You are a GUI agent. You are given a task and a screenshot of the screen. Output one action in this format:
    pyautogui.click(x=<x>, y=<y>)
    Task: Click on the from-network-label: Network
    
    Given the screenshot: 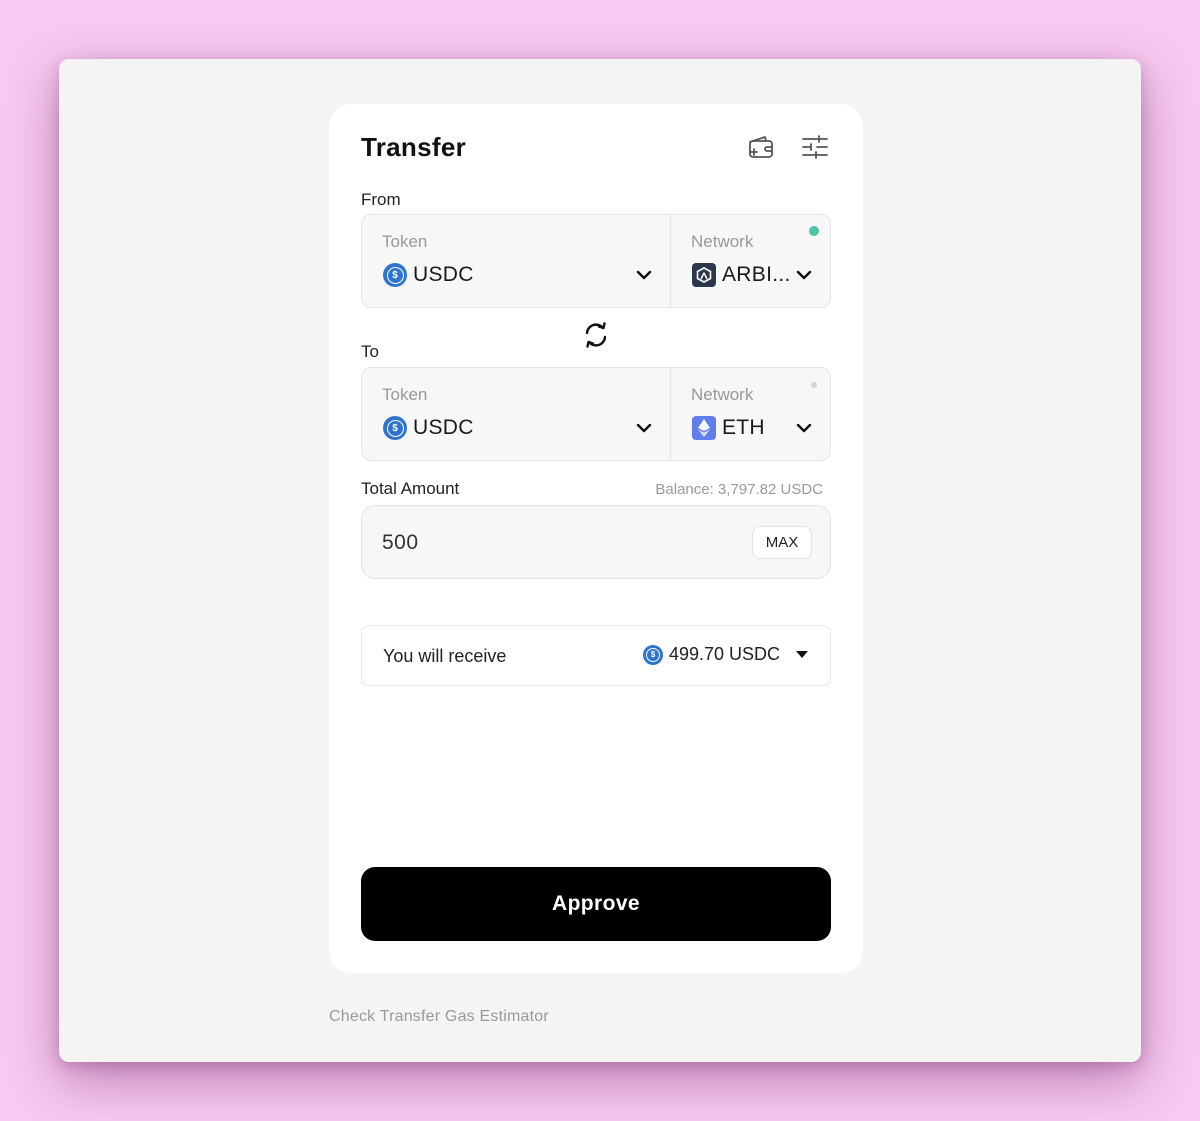 What is the action you would take?
    pyautogui.click(x=722, y=241)
    